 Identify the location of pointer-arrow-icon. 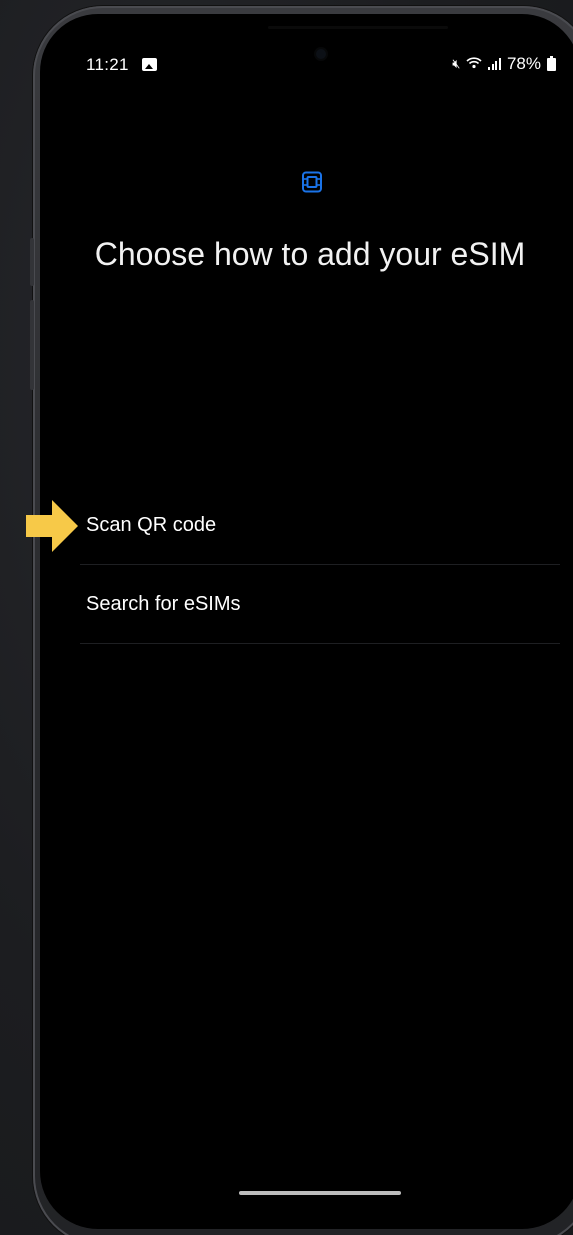
(52, 526).